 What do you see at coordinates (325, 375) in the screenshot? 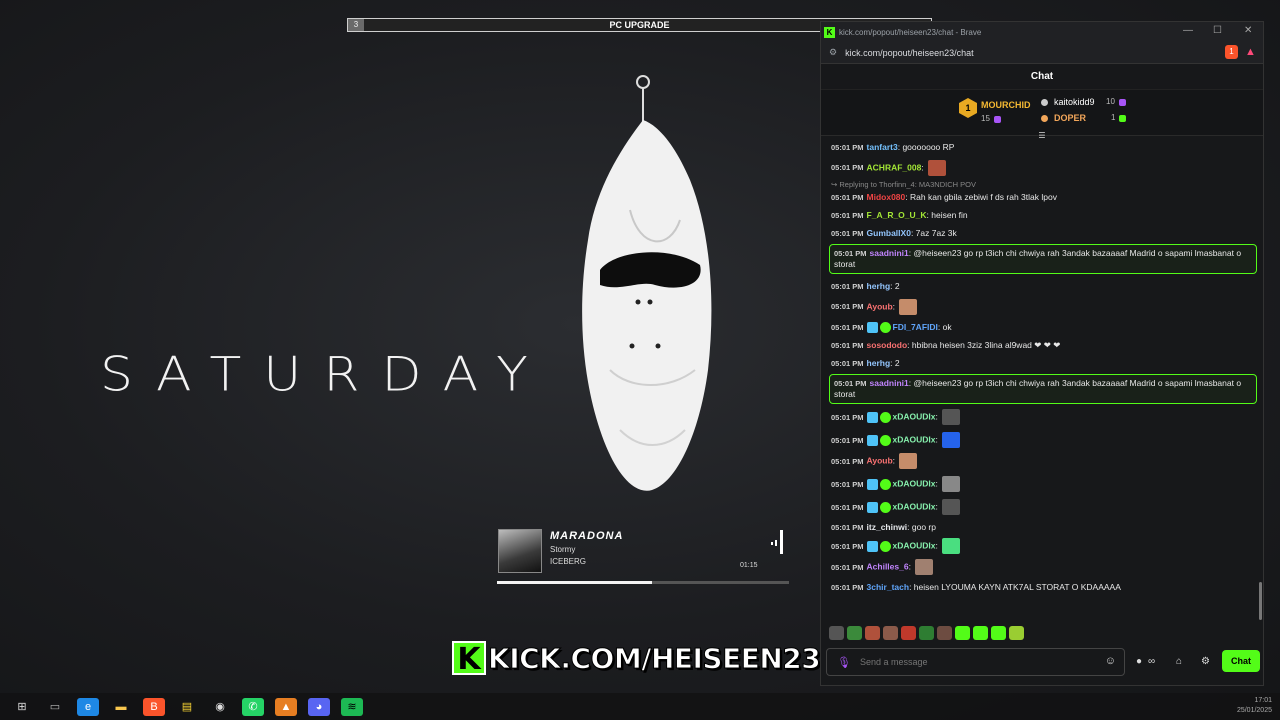
I see `saturday-title: SATURDAY` at bounding box center [325, 375].